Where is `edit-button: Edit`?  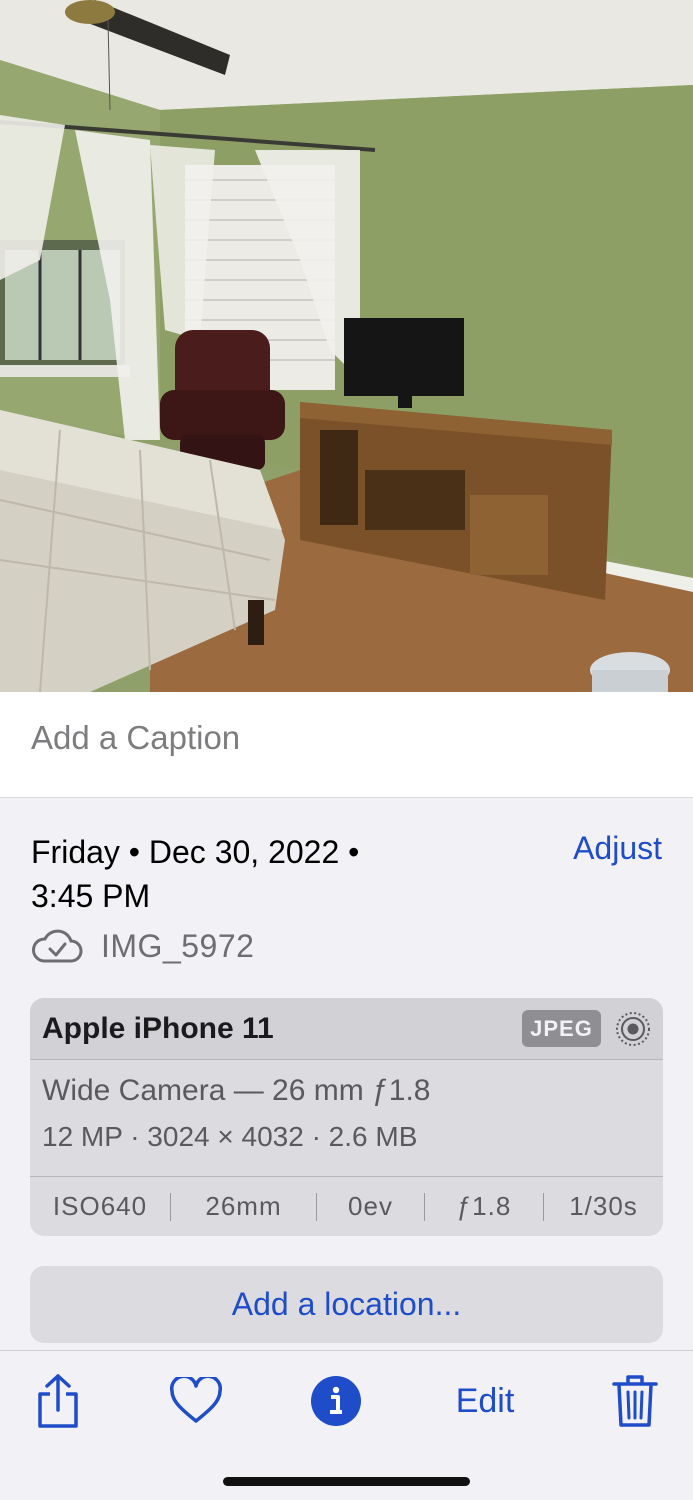 edit-button: Edit is located at coordinates (485, 1401).